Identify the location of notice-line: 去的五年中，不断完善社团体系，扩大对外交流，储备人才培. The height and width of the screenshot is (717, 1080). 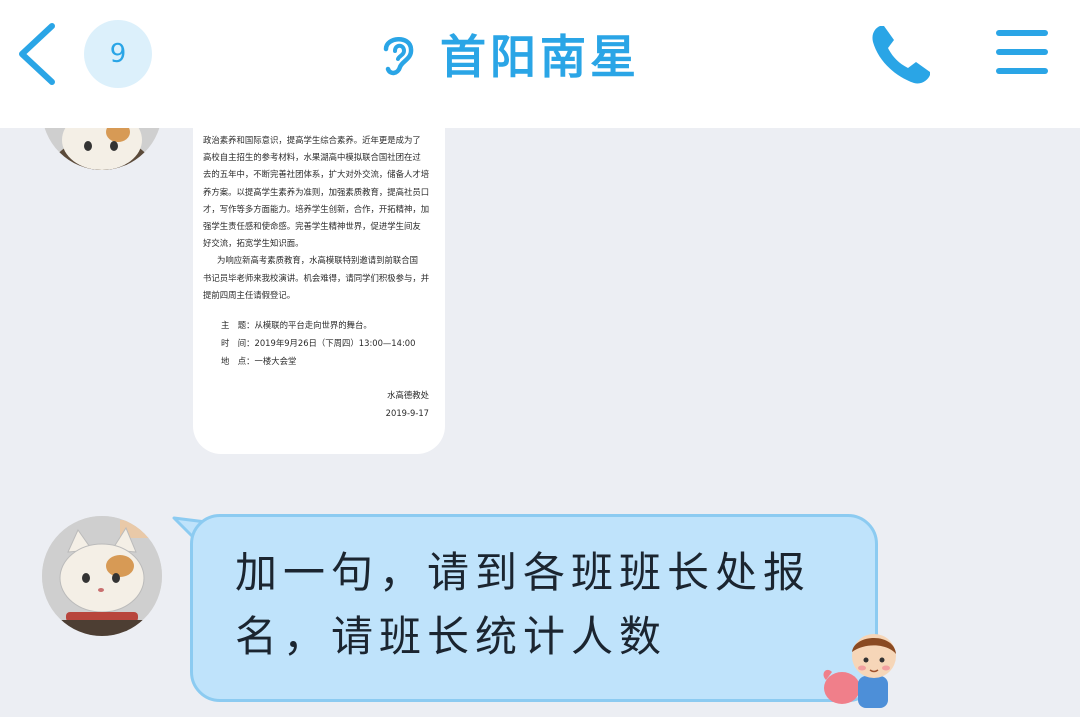
(316, 174).